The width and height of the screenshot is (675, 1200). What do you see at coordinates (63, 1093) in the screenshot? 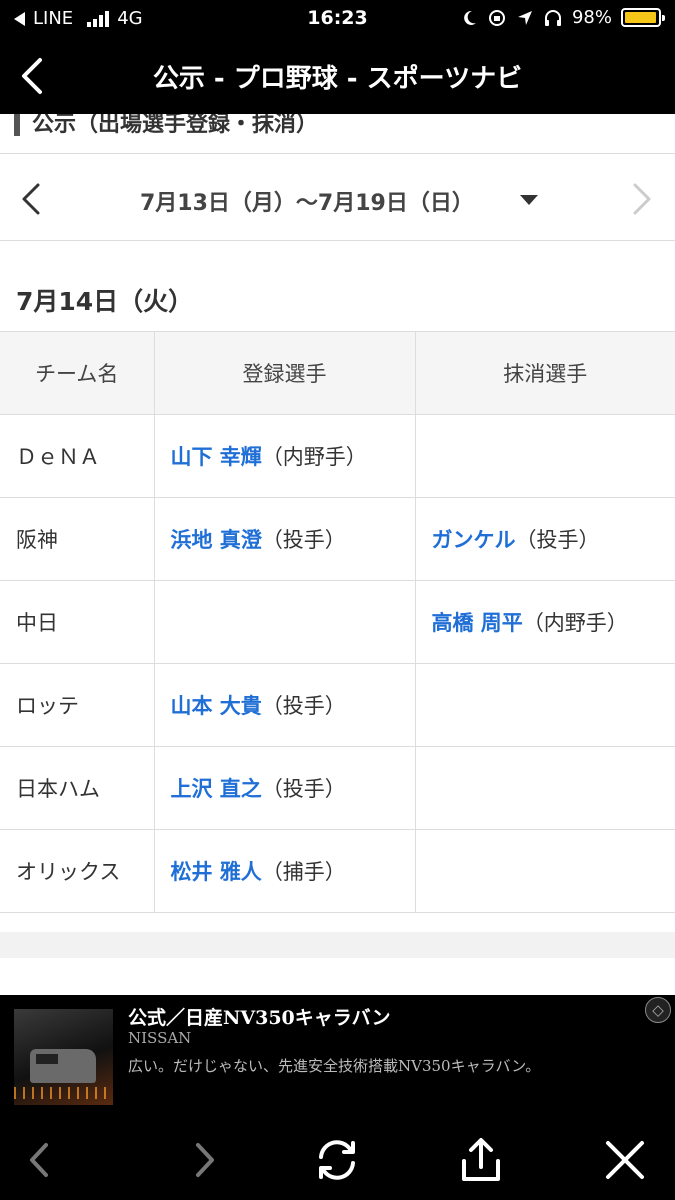
I see `sparks-decoration` at bounding box center [63, 1093].